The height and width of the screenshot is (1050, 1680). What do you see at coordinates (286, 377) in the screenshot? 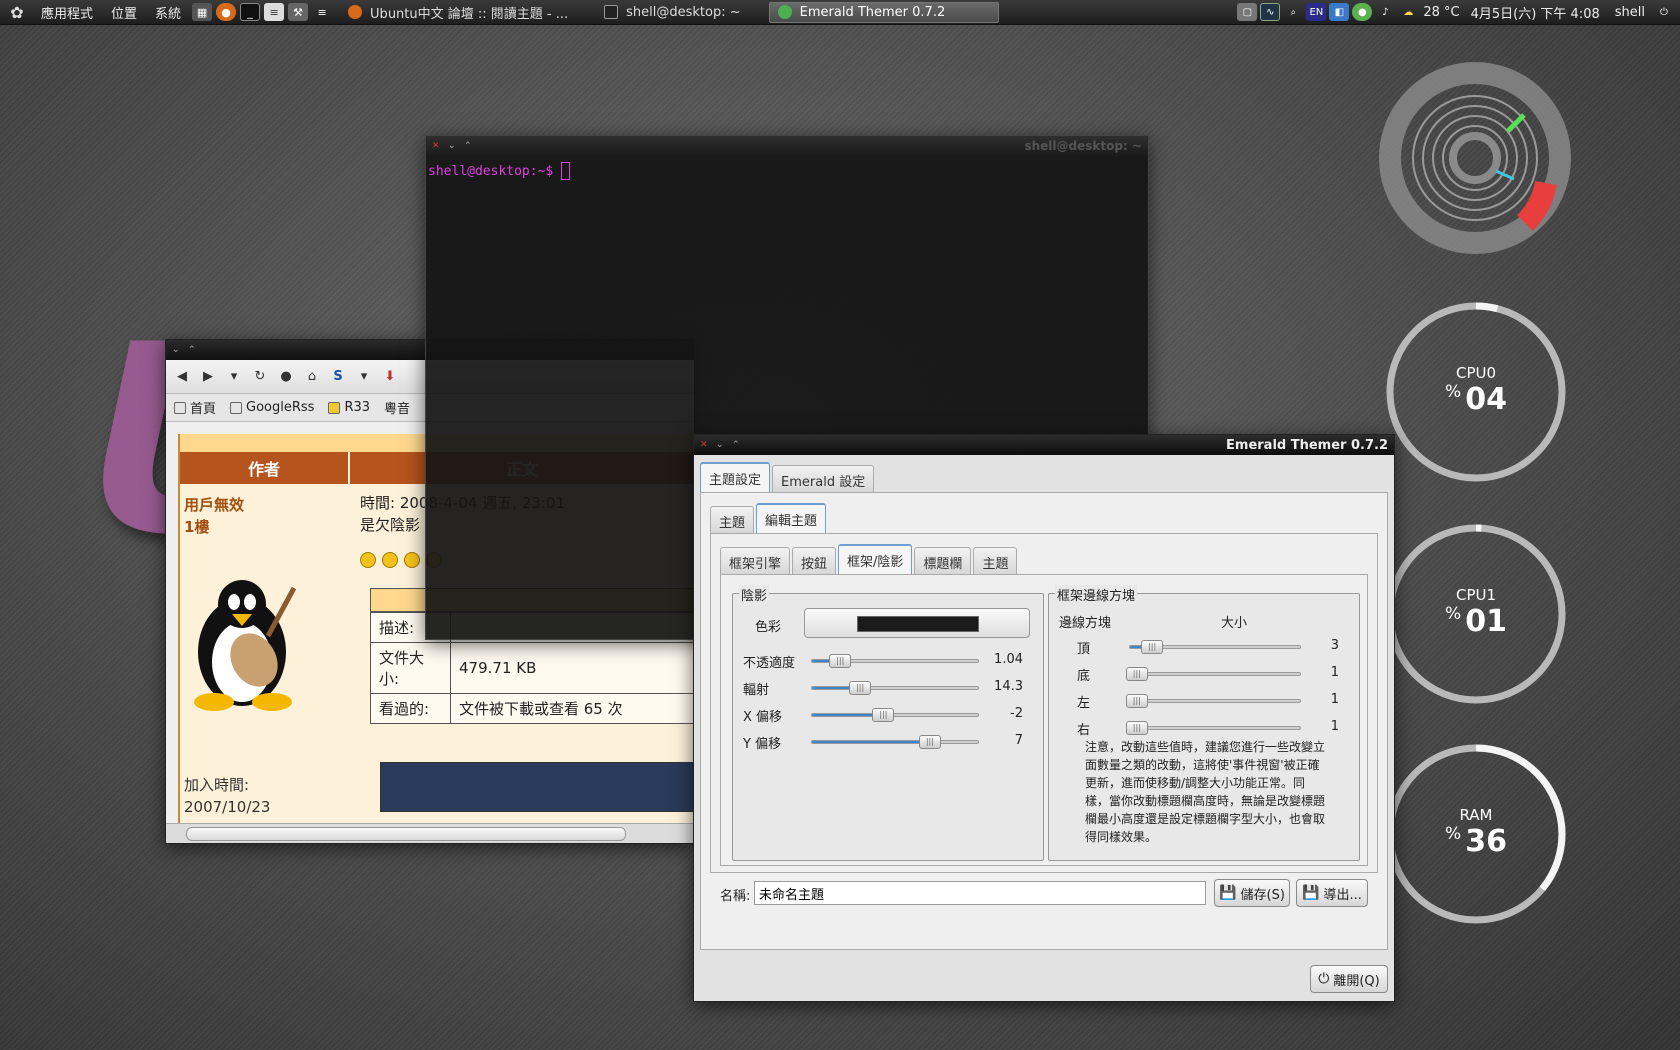
I see `stop-icon: ●` at bounding box center [286, 377].